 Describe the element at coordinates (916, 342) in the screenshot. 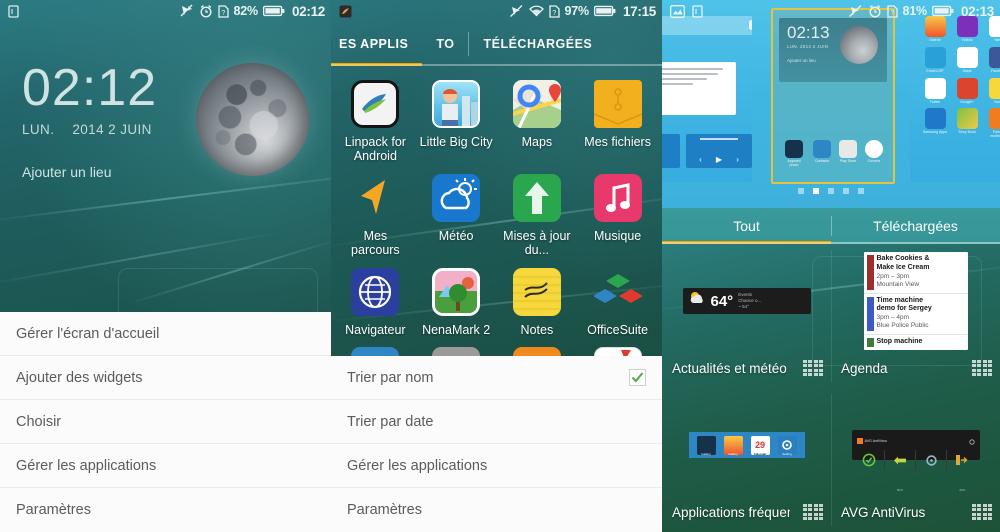

I see `calendar-event: Stop machine` at that location.